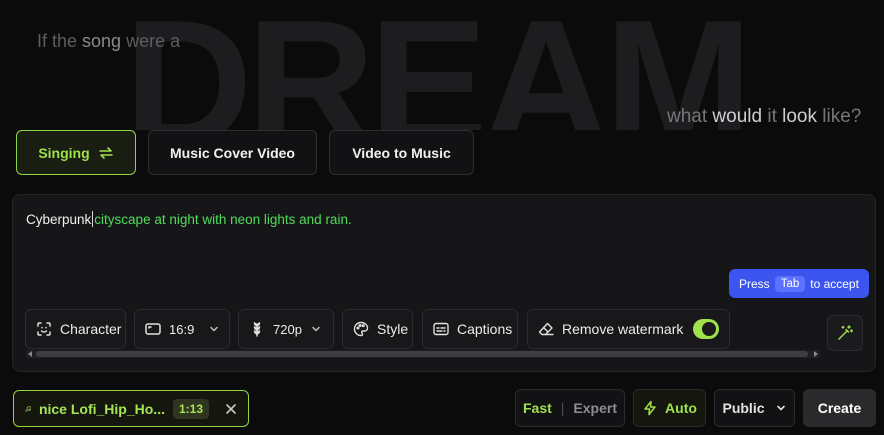  What do you see at coordinates (650, 408) in the screenshot?
I see `lightning-icon` at bounding box center [650, 408].